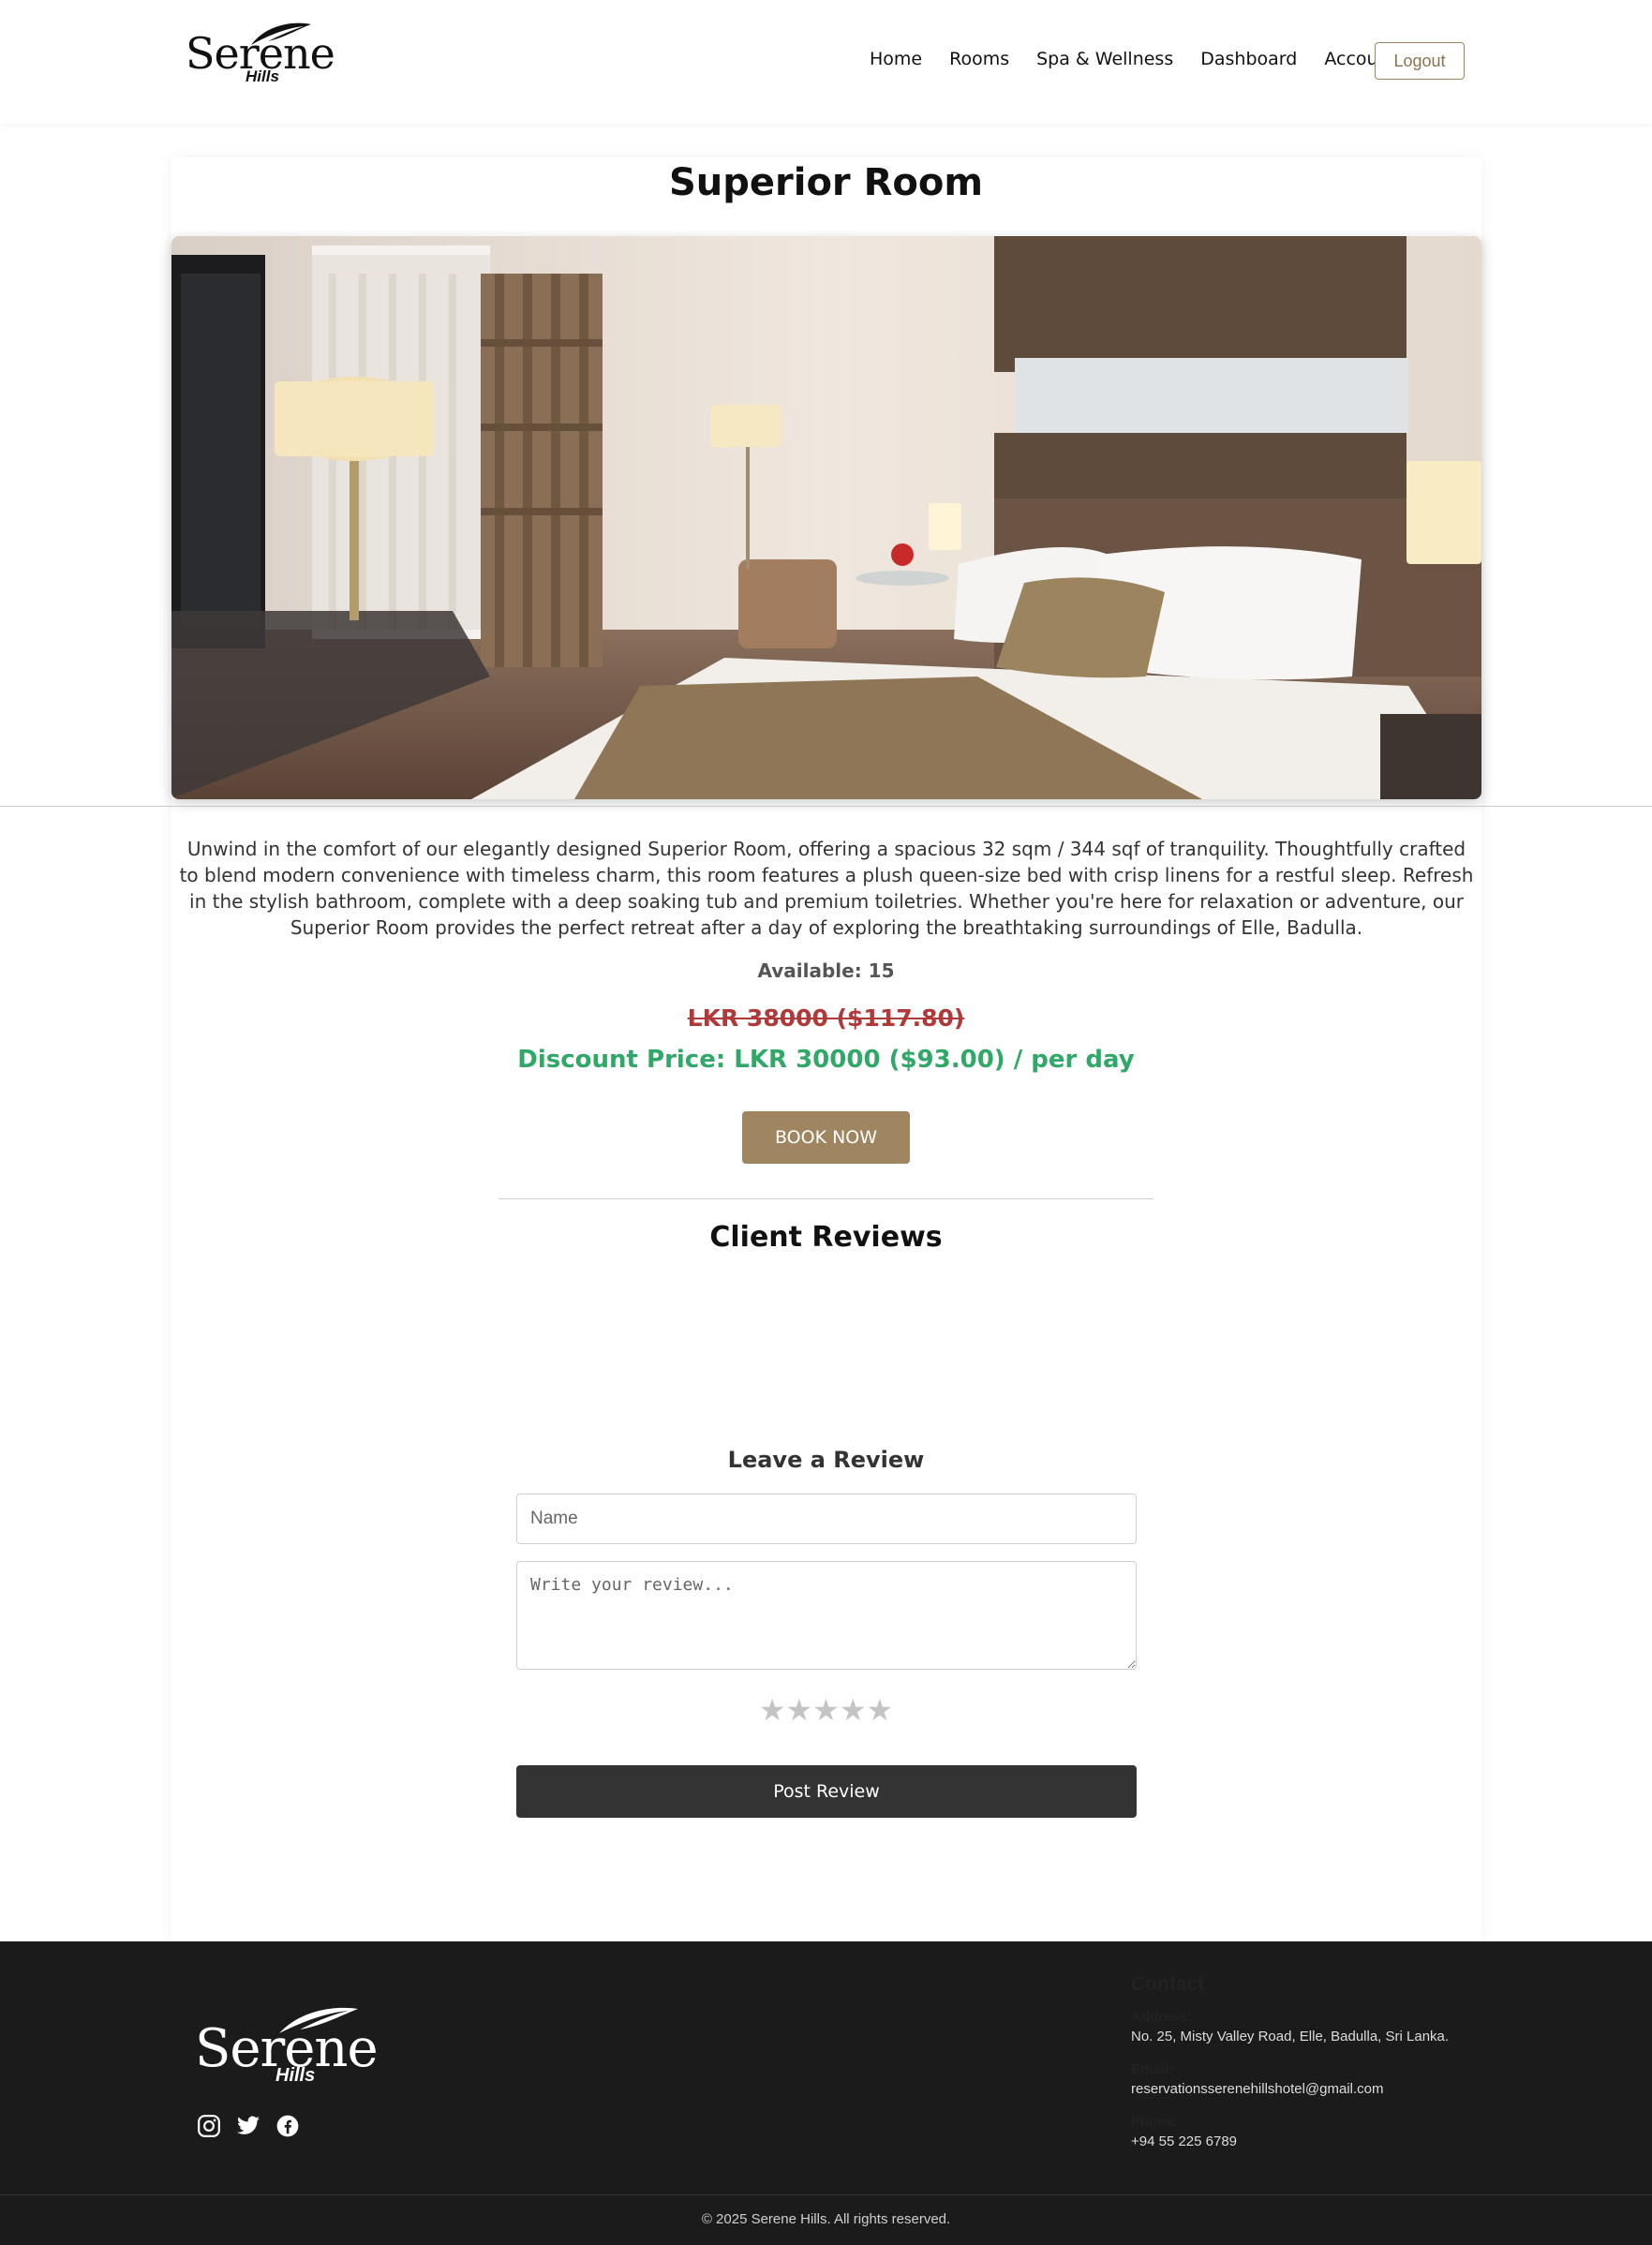 The height and width of the screenshot is (2245, 1652). Describe the element at coordinates (1420, 61) in the screenshot. I see `logout-button: Logout` at that location.